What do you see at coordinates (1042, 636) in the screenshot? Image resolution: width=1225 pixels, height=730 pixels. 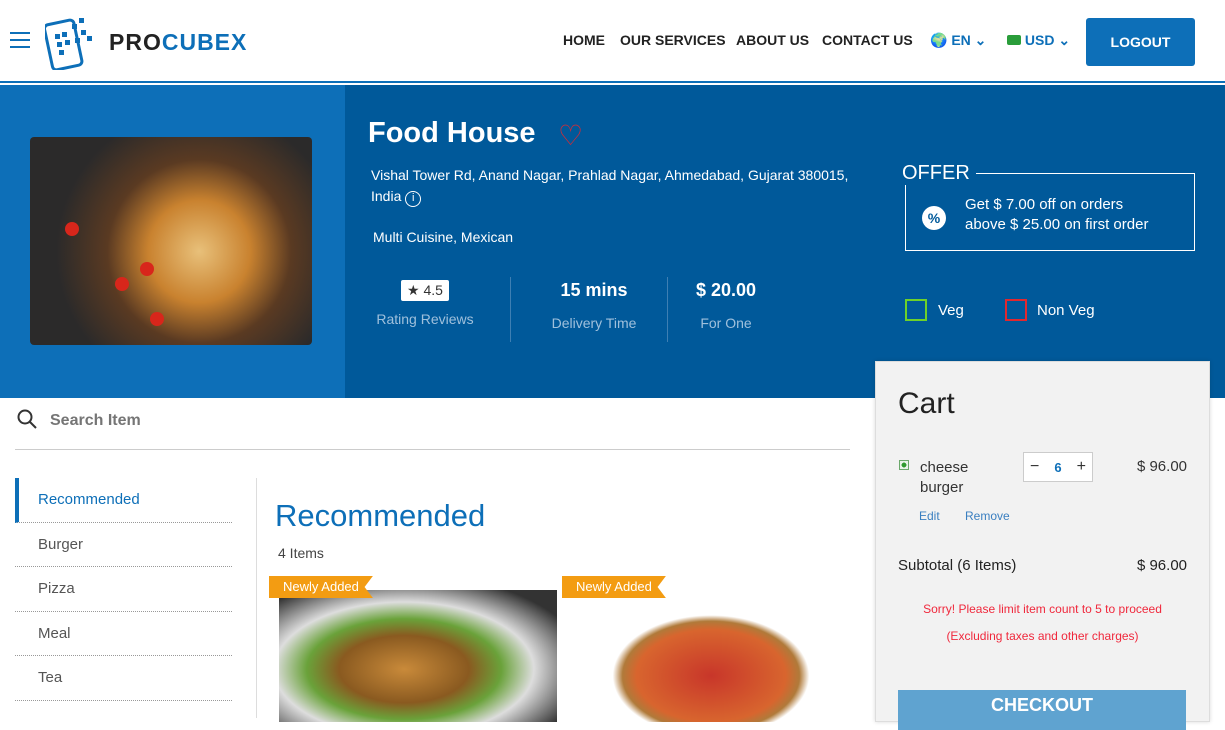 I see `tax-note: (Excluding taxes and other charges)` at bounding box center [1042, 636].